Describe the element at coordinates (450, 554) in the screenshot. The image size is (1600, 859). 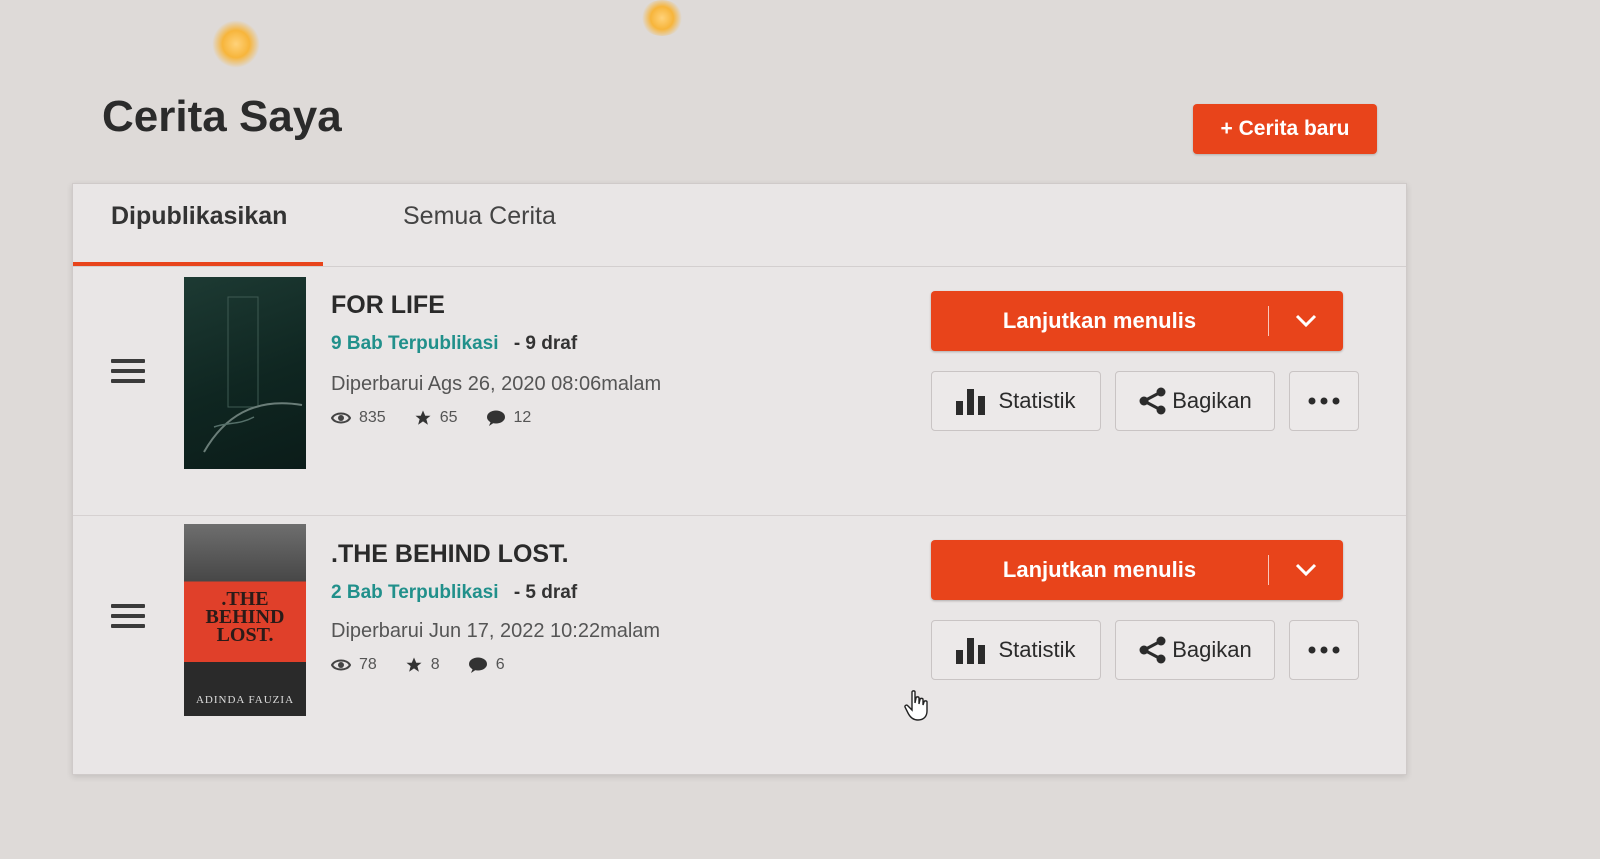
I see `story-title: .THE BEHIND LOST.` at that location.